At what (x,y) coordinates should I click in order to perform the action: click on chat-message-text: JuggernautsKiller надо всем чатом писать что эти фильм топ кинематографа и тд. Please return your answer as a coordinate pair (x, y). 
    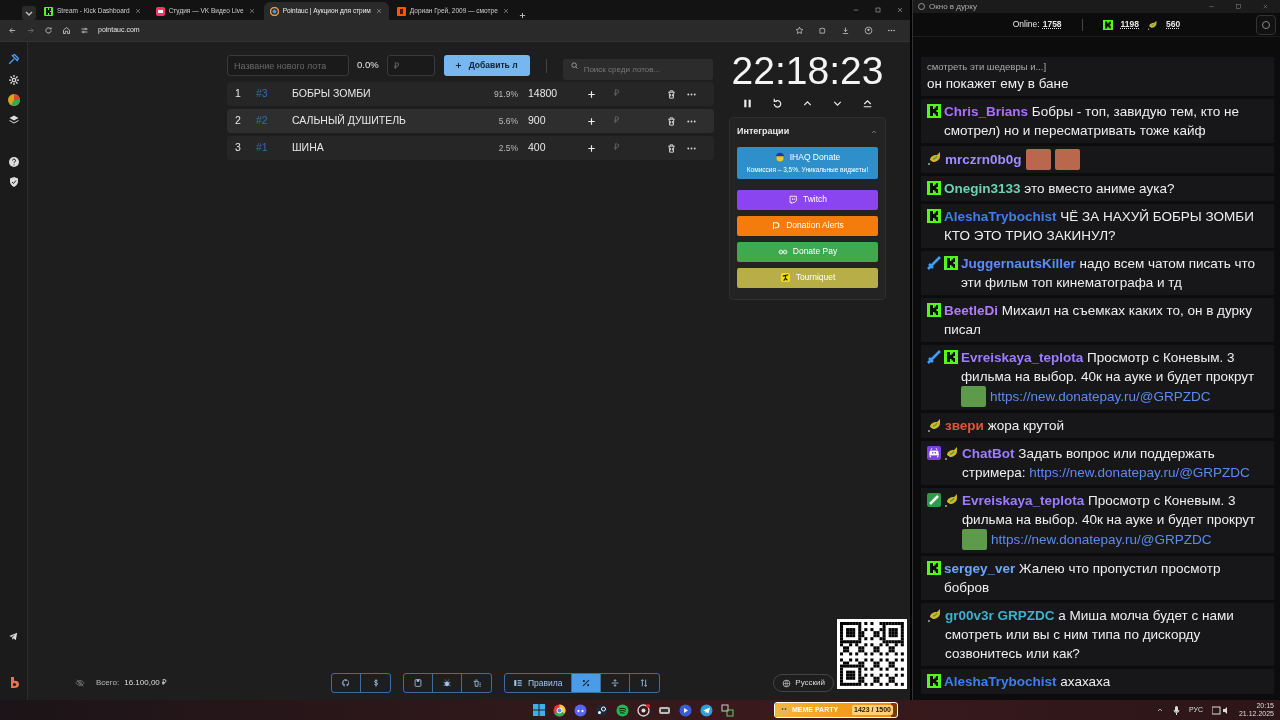
    Looking at the image, I should click on (1109, 273).